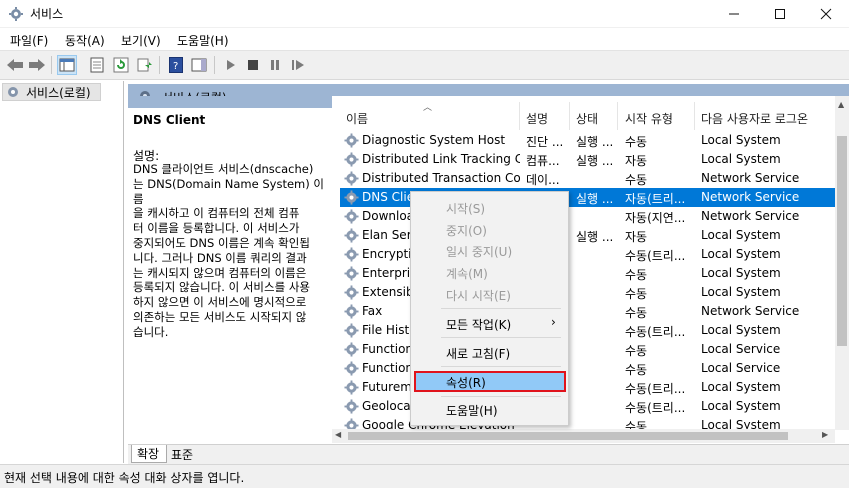 Image resolution: width=849 pixels, height=488 pixels. What do you see at coordinates (216, 228) in the screenshot?
I see `description-line: 터 이름을 등록합니다. 이 서비스가` at bounding box center [216, 228].